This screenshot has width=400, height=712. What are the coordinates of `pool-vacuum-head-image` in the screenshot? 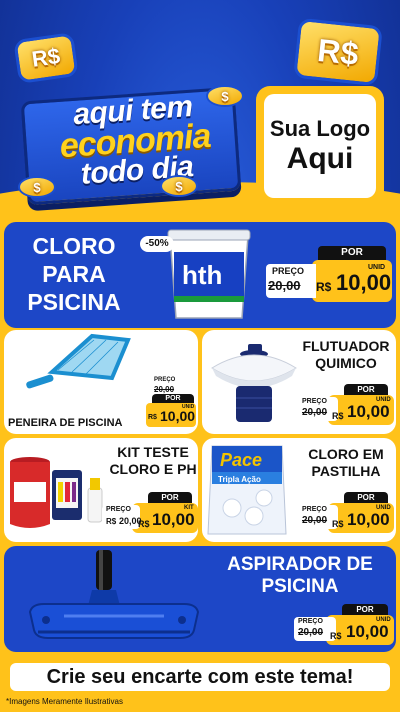 It's located at (114, 594).